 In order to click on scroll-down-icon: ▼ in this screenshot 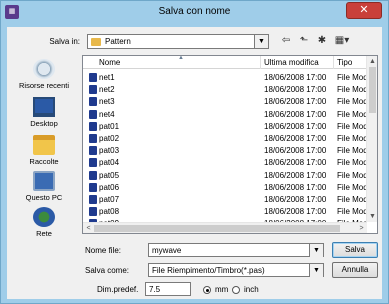, I will do `click(372, 216)`.